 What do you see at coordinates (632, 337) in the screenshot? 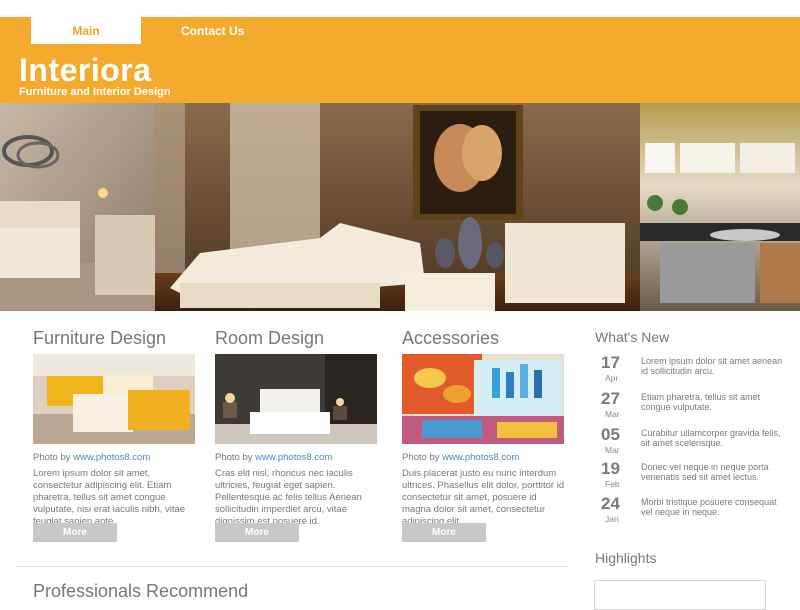
I see `whats-new-heading: What's New` at bounding box center [632, 337].